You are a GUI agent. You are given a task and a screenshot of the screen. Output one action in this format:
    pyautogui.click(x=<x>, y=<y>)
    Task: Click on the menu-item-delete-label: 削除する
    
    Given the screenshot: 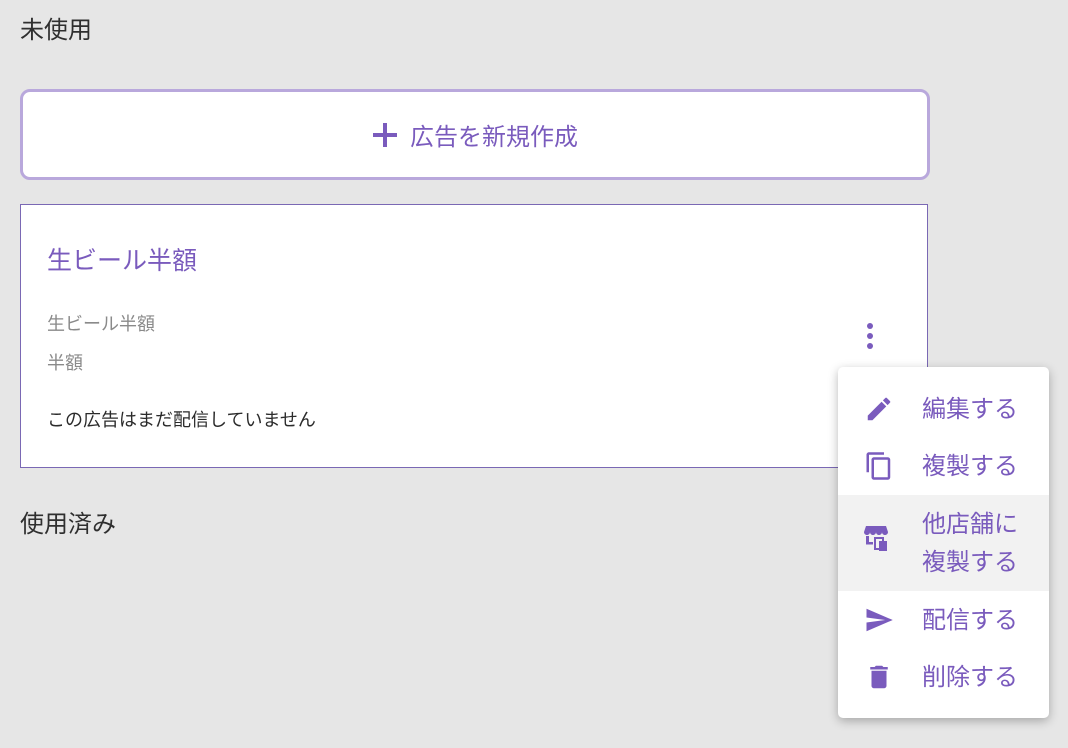 What is the action you would take?
    pyautogui.click(x=970, y=677)
    